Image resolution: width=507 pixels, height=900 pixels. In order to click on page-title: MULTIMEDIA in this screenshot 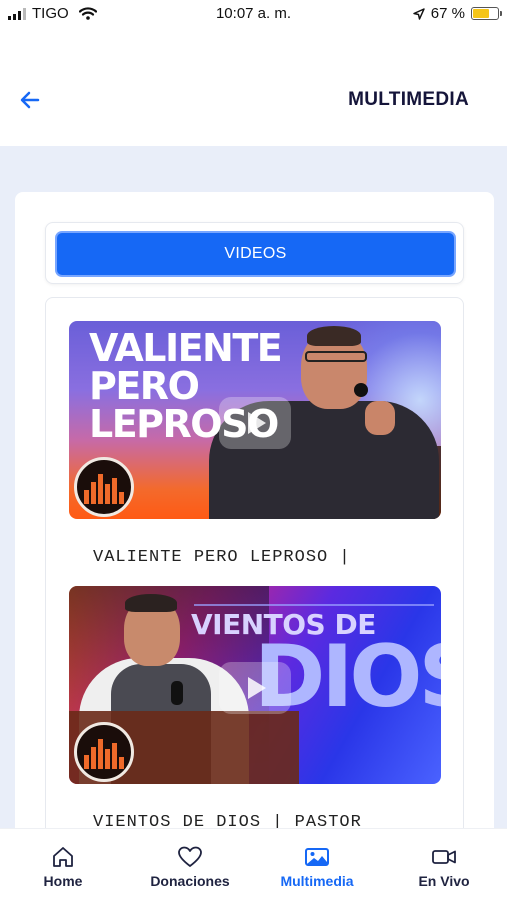, I will do `click(408, 99)`.